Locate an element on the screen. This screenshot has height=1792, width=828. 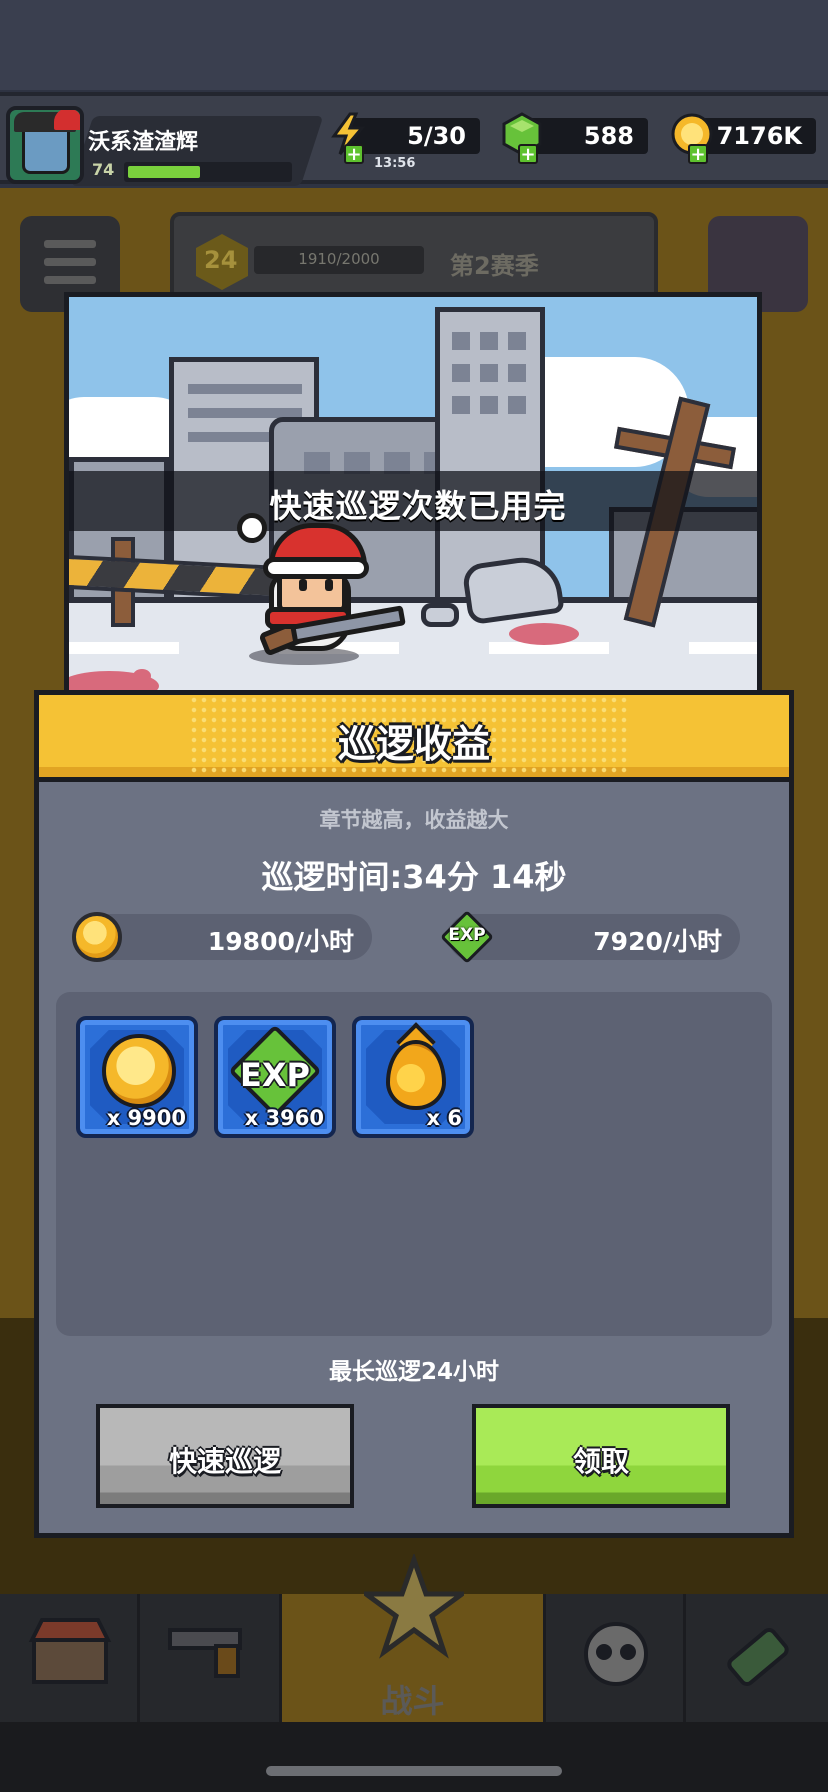
notice-banner-text: 快速巡逻次数已用完 is located at coordinates (418, 506).